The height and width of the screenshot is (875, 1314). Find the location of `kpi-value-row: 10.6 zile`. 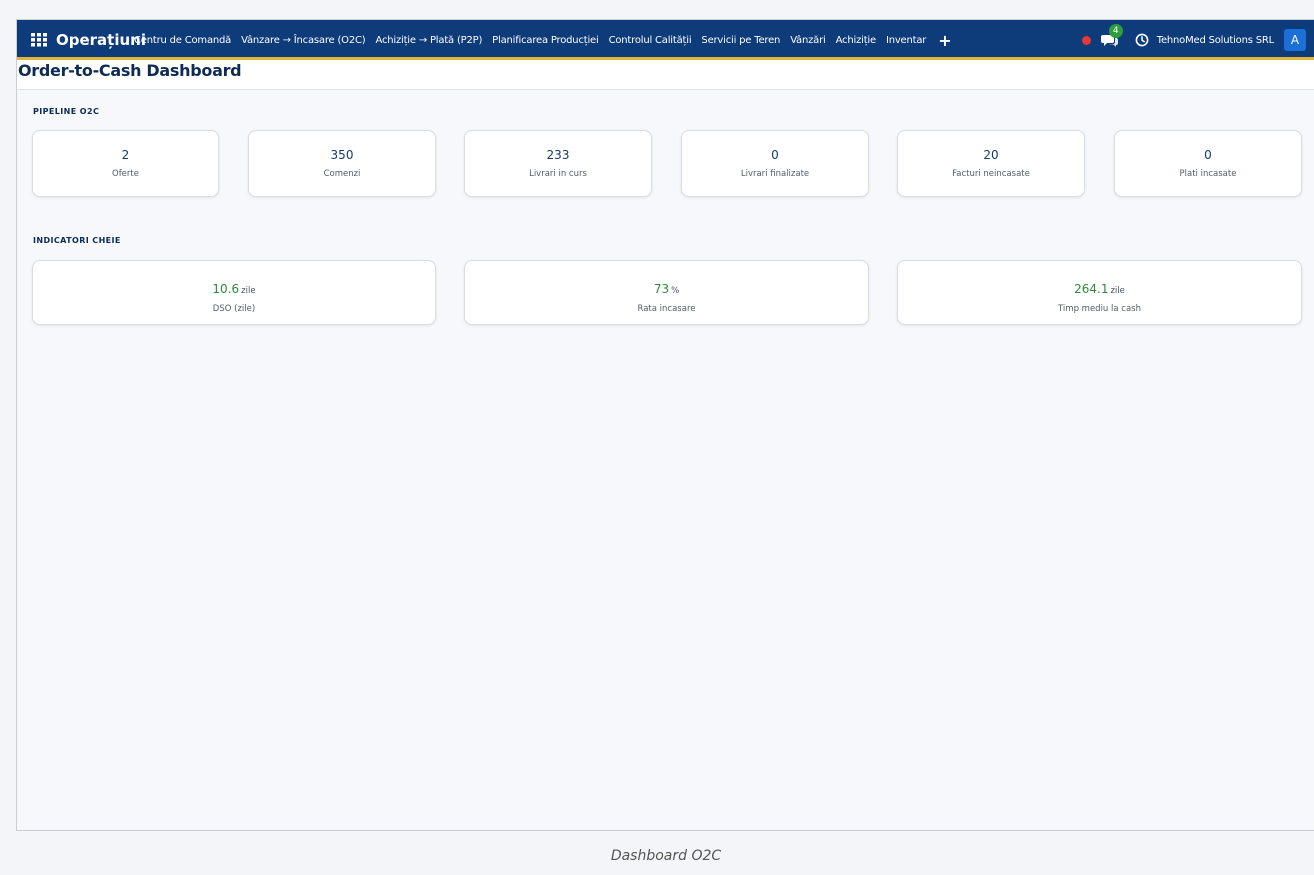

kpi-value-row: 10.6 zile is located at coordinates (234, 287).